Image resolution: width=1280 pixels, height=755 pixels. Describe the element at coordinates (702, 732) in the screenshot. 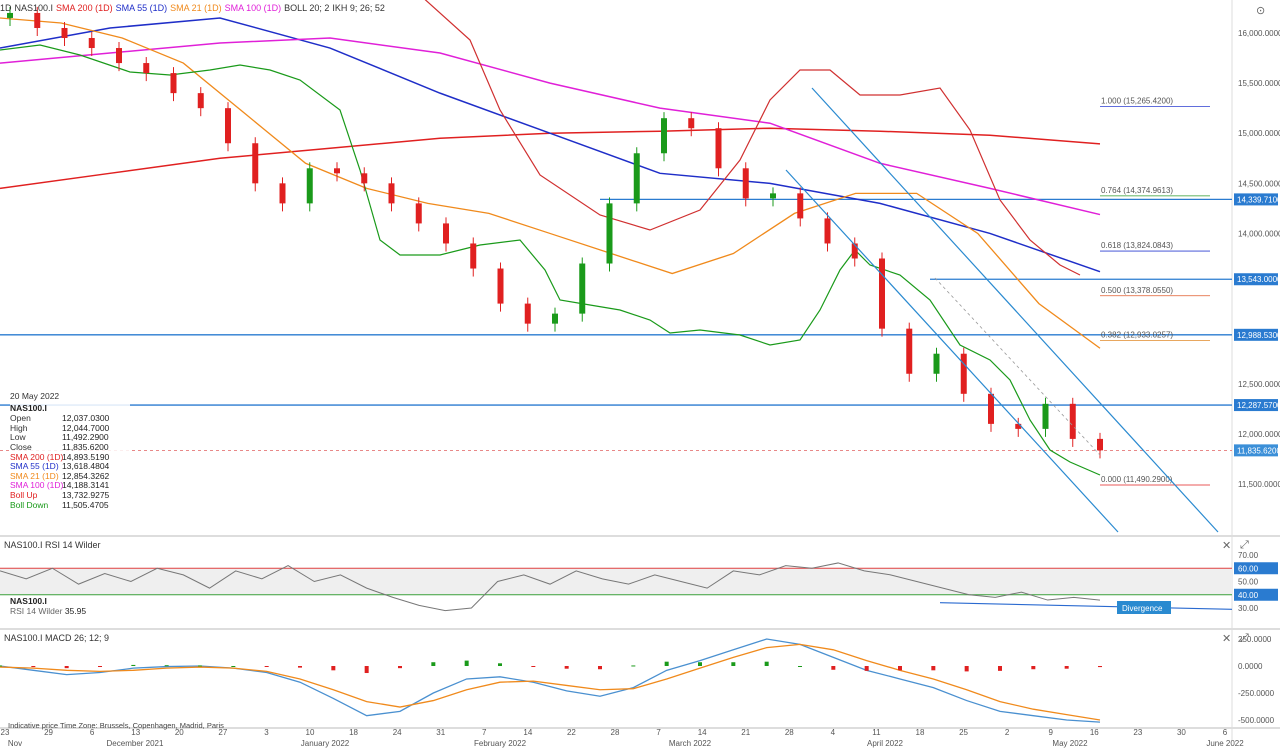

I see `x-day-tick: 14` at that location.